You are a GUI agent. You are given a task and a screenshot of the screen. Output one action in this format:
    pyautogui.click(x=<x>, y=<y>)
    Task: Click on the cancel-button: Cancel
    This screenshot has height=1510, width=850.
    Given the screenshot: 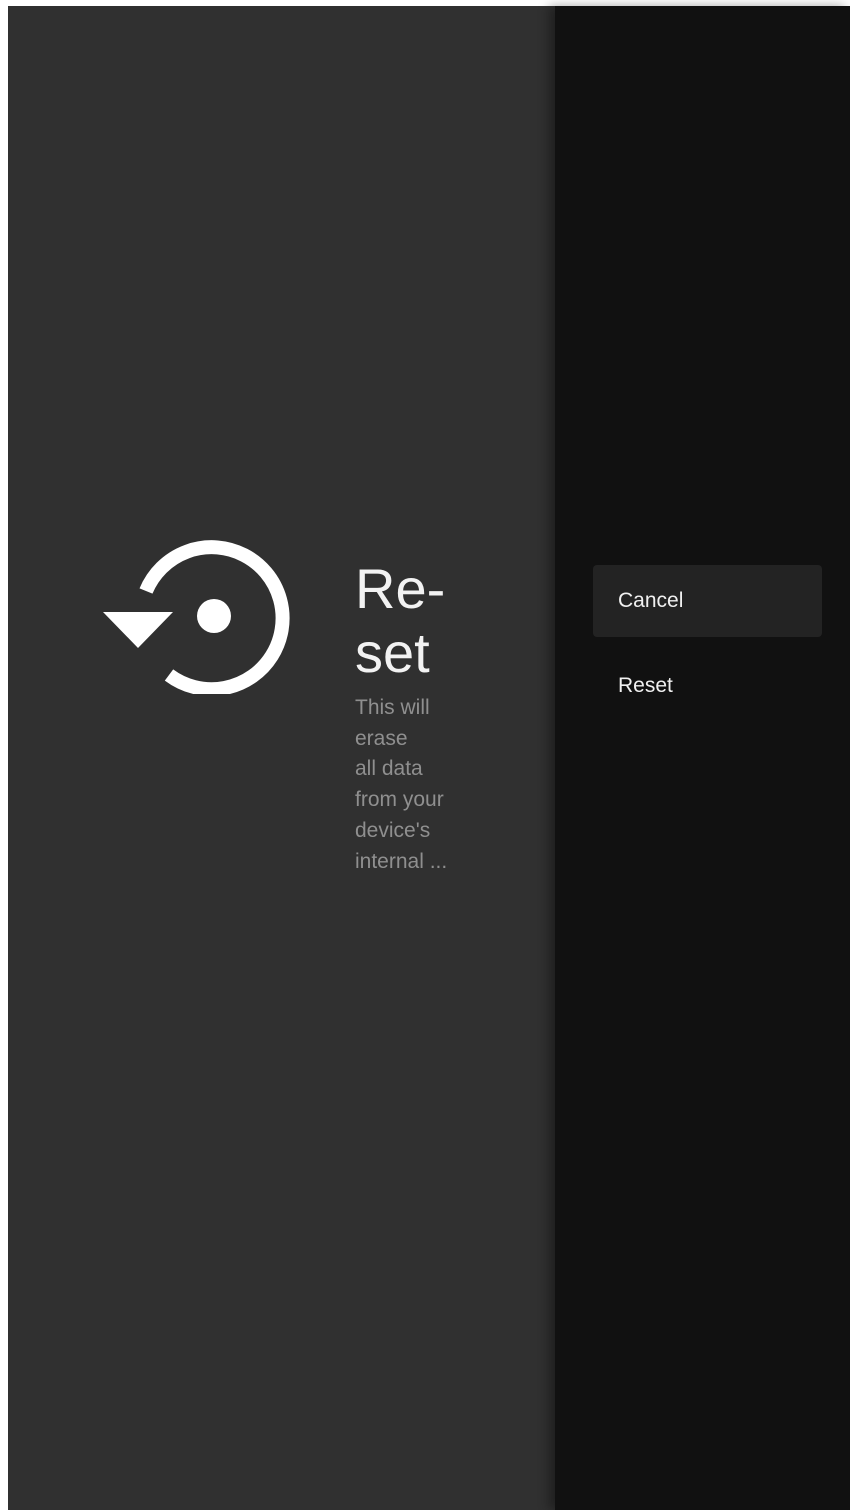 What is the action you would take?
    pyautogui.click(x=707, y=601)
    